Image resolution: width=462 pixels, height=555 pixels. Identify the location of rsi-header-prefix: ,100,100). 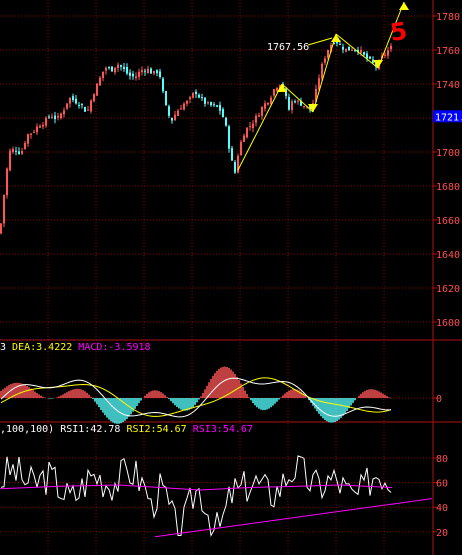
(30, 429).